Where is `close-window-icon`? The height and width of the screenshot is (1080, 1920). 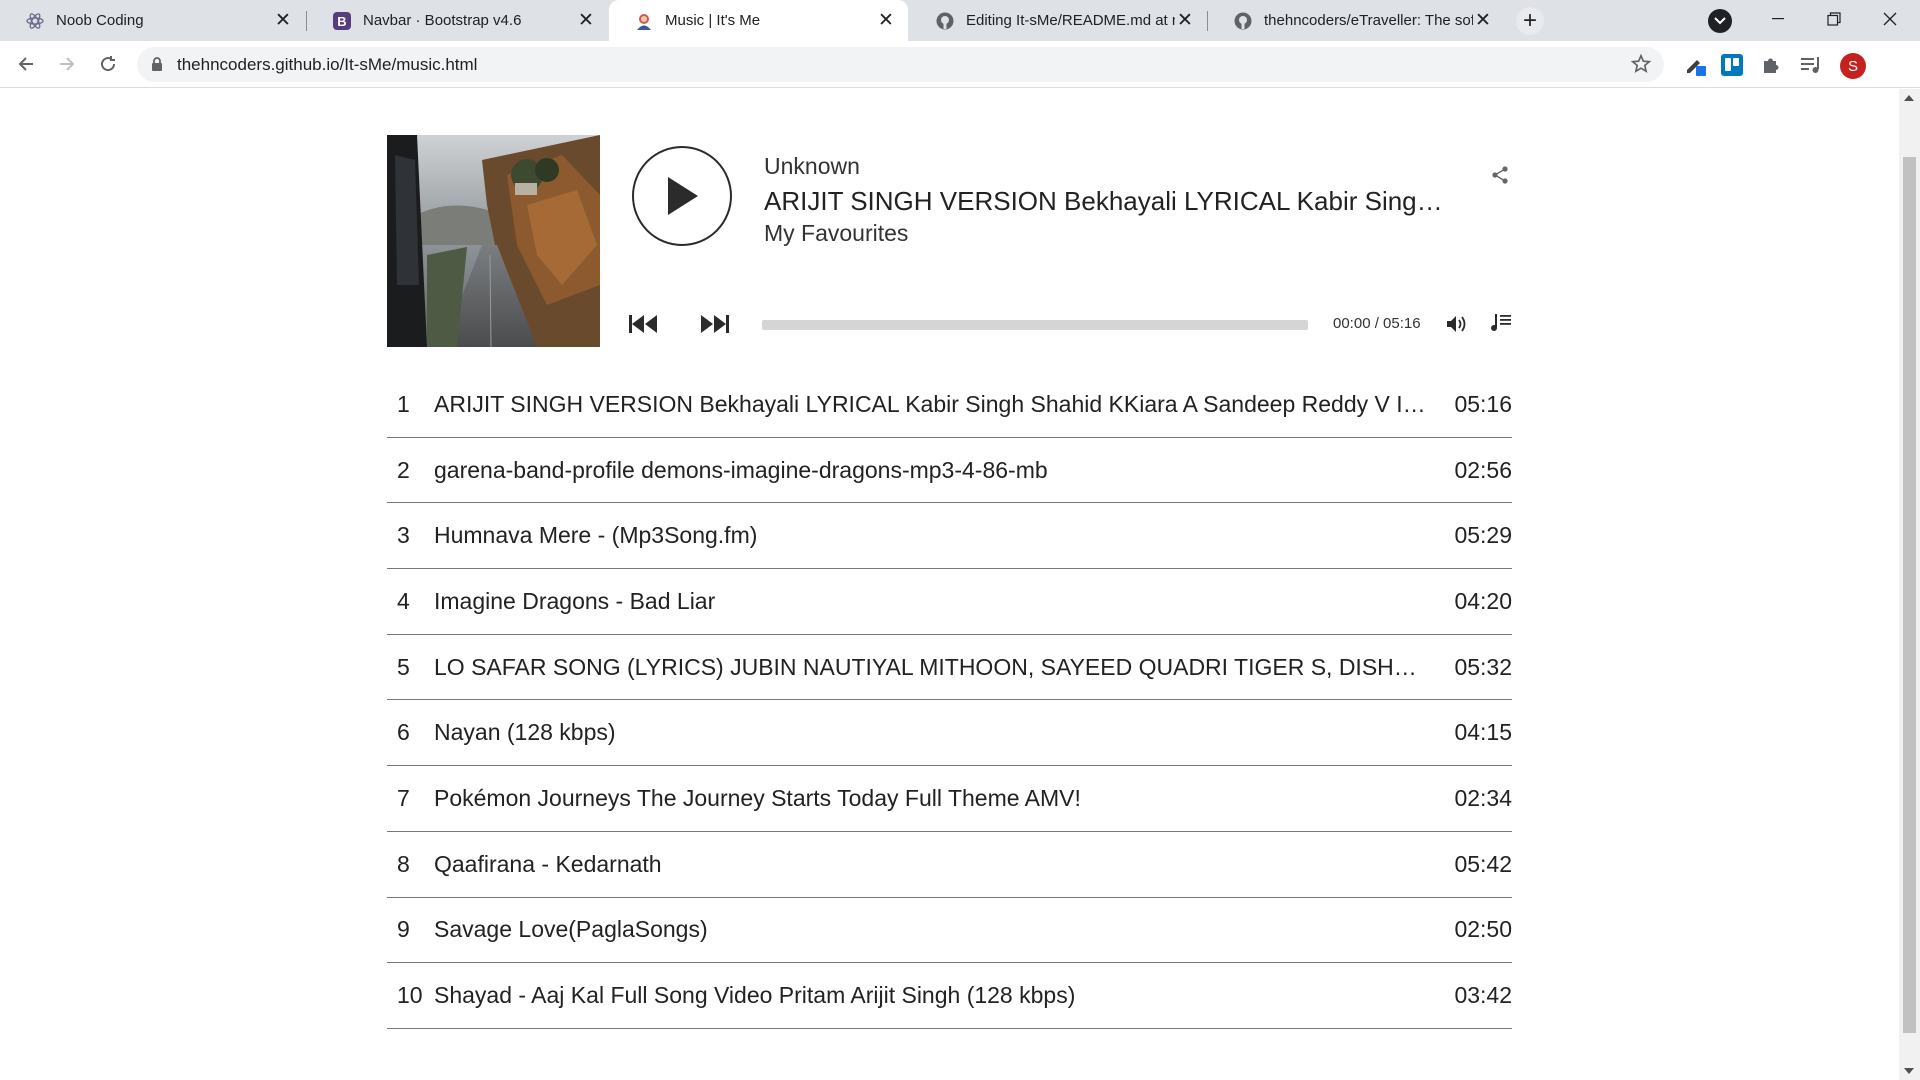
close-window-icon is located at coordinates (1890, 19).